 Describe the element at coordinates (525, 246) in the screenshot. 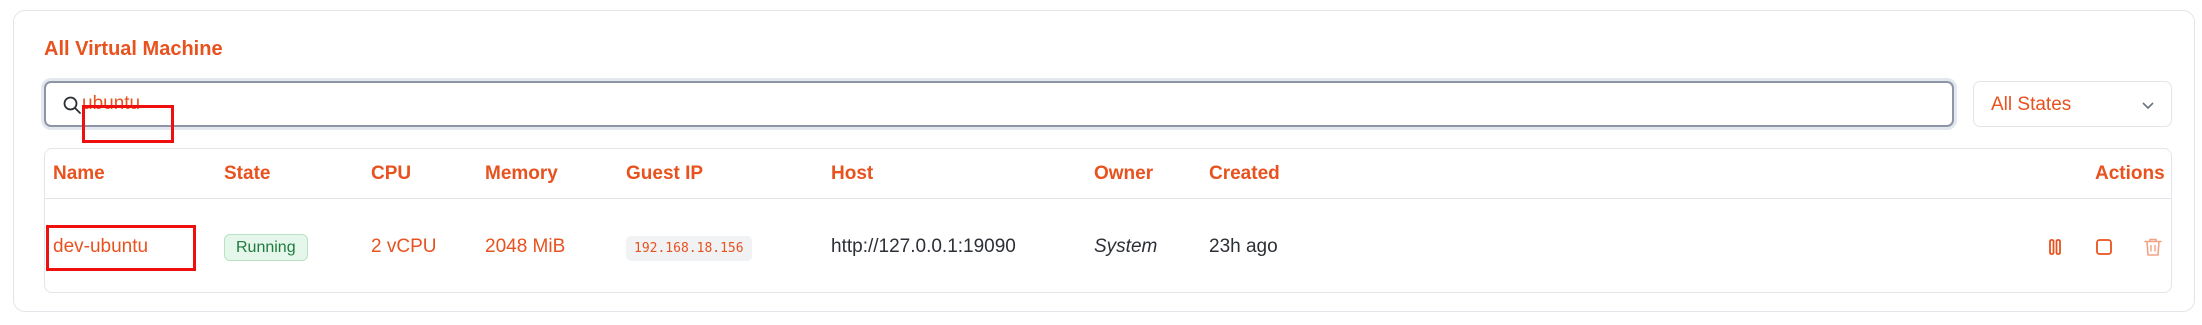

I see `vm-memory: 2048 MiB` at that location.